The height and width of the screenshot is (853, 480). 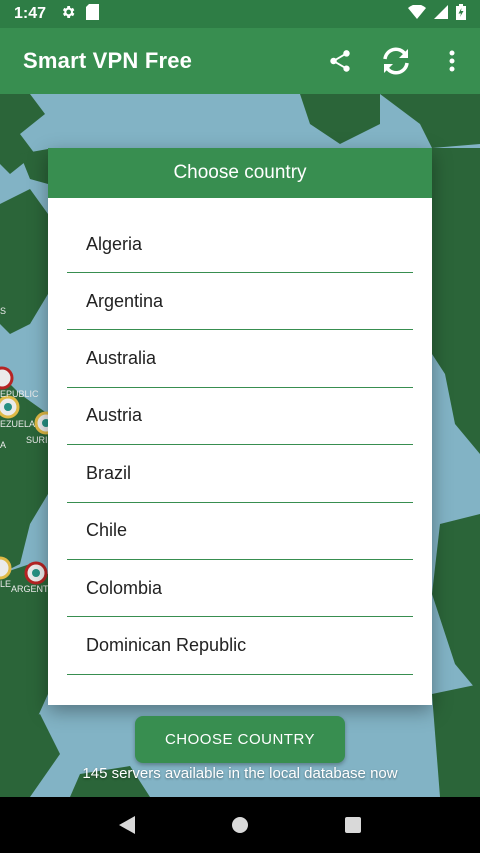 What do you see at coordinates (240, 359) in the screenshot?
I see `country-item-australia: Australia` at bounding box center [240, 359].